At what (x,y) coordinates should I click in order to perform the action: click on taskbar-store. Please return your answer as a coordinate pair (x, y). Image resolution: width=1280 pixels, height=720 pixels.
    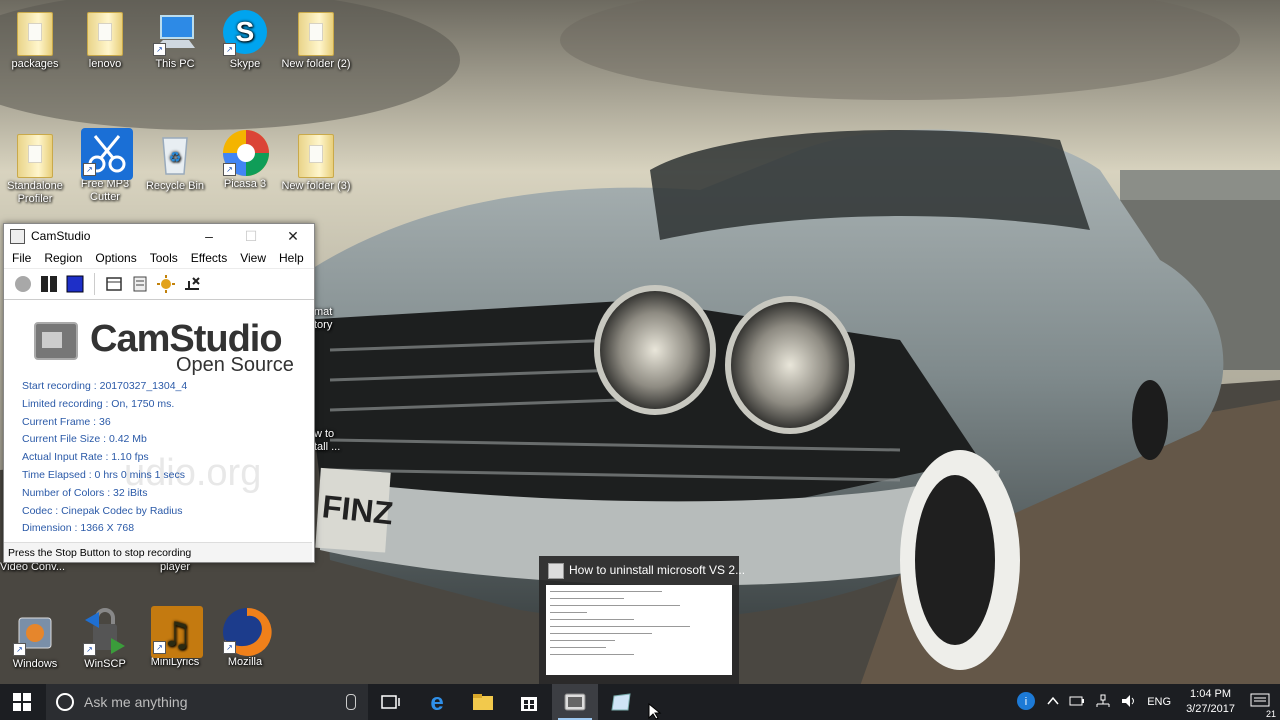
    Looking at the image, I should click on (529, 702).